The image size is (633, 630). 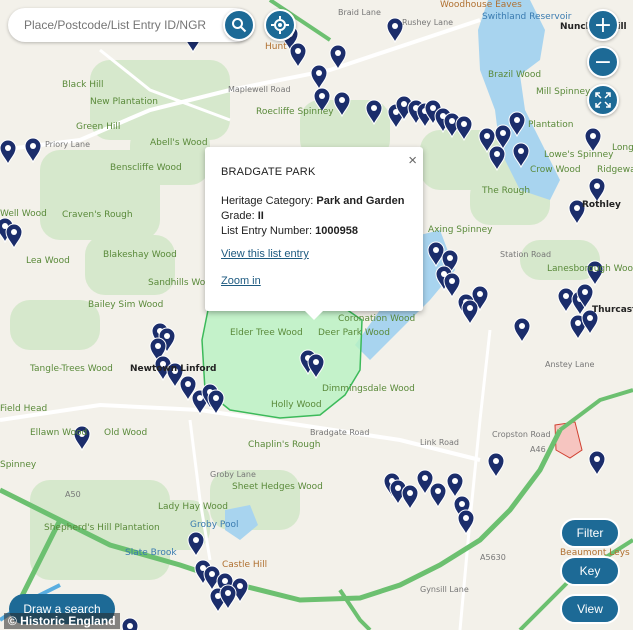 I want to click on search-icon, so click(x=239, y=25).